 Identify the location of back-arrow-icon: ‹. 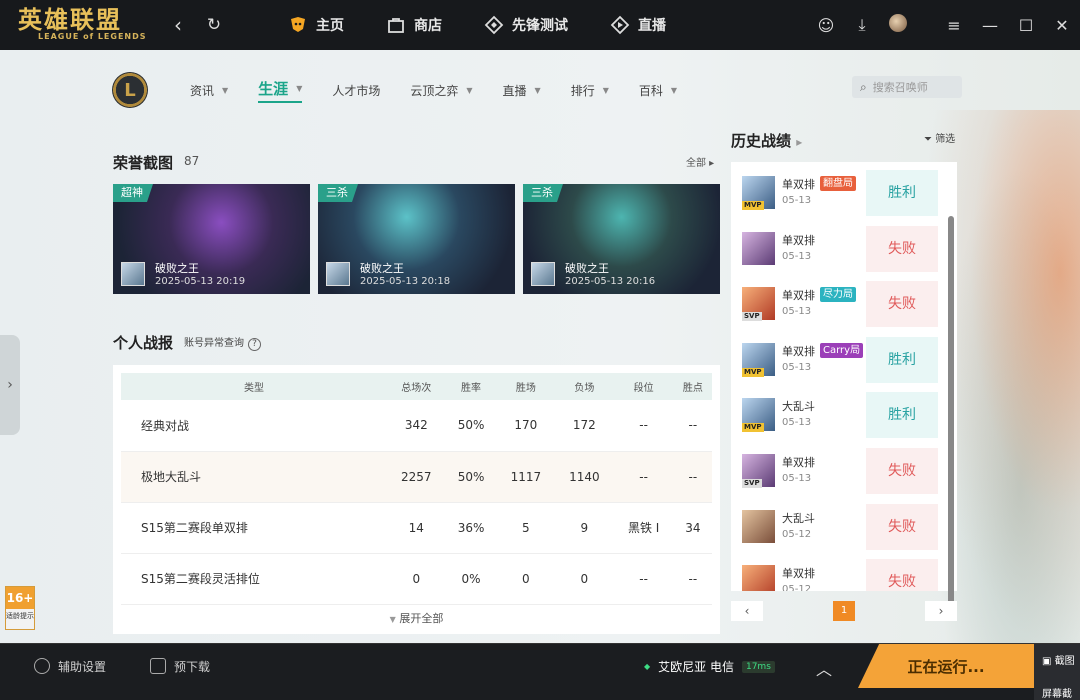
(178, 25).